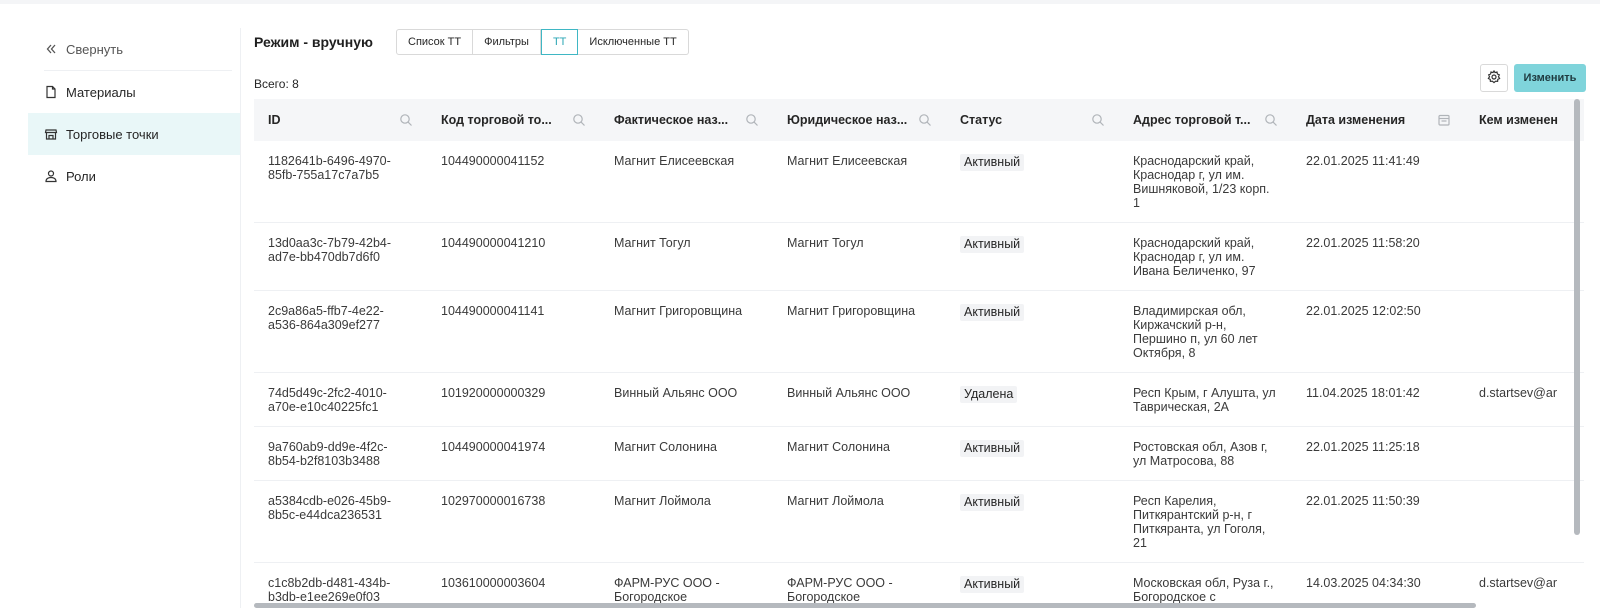 This screenshot has width=1600, height=616. I want to click on user-icon, so click(51, 176).